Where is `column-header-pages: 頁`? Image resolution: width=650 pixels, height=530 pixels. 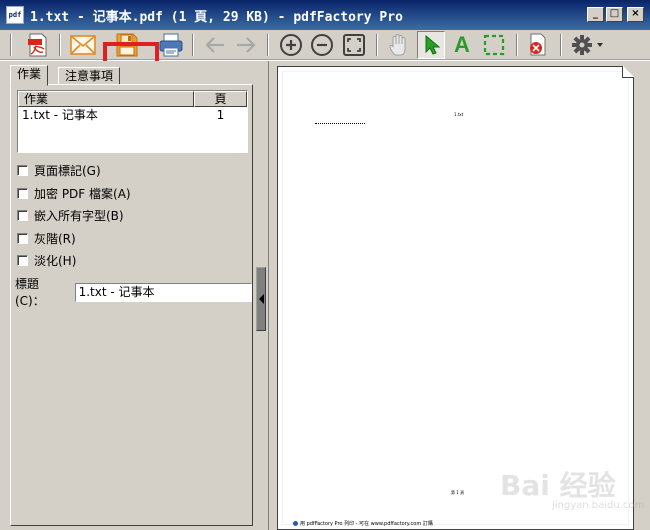
column-header-pages: 頁 is located at coordinates (220, 99).